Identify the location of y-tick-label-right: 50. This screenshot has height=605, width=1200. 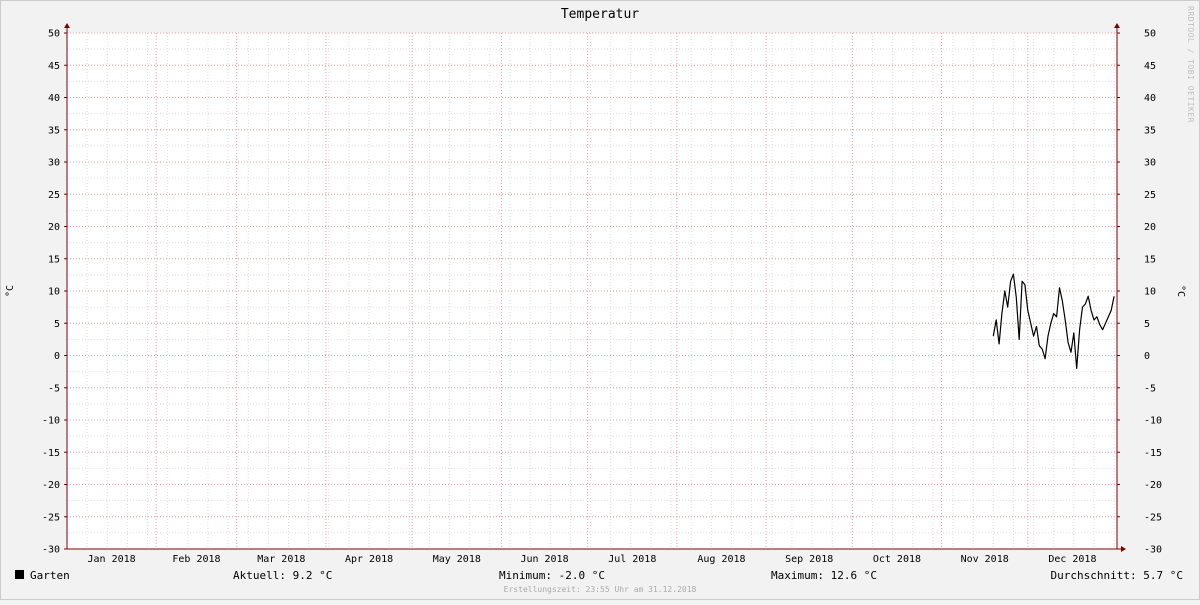
(1150, 34).